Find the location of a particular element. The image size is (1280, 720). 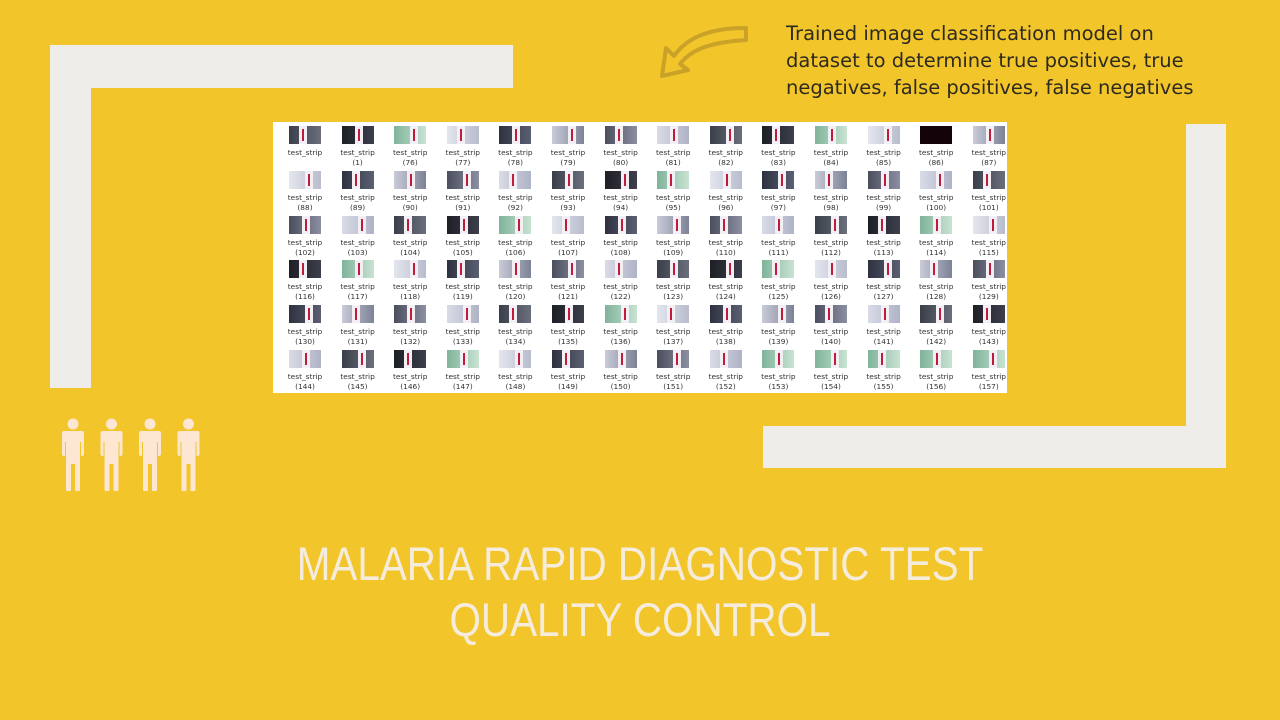

image-tile: test_strip (135) is located at coordinates (568, 325).